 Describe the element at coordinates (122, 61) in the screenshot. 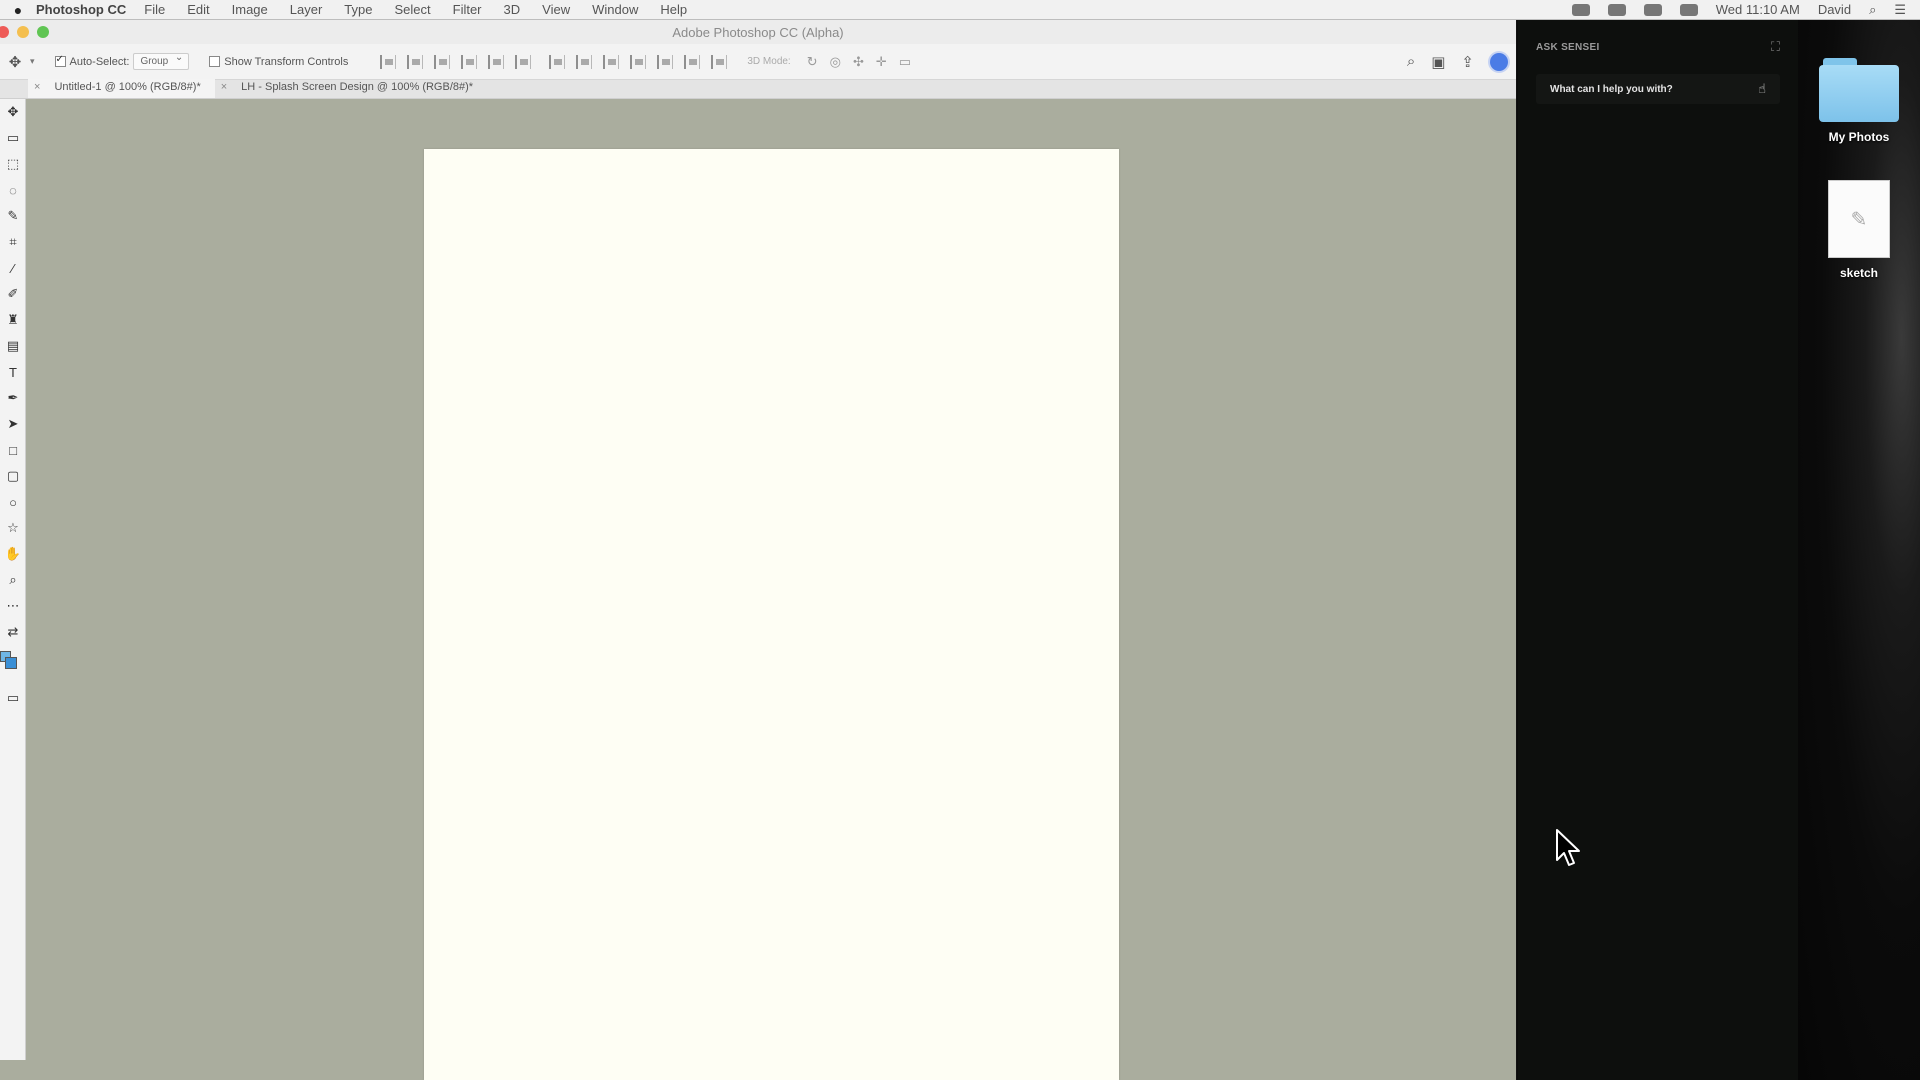

I see `auto-select-field: Auto-Select: Group` at that location.